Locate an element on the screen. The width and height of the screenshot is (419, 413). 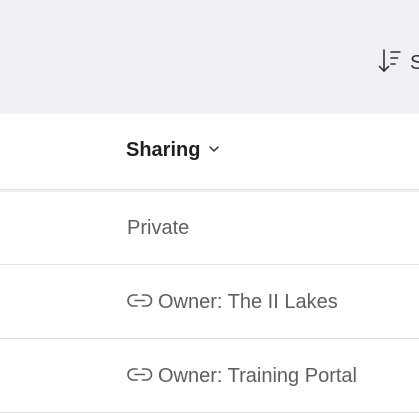
column-header-sharing: Sharing is located at coordinates (173, 150).